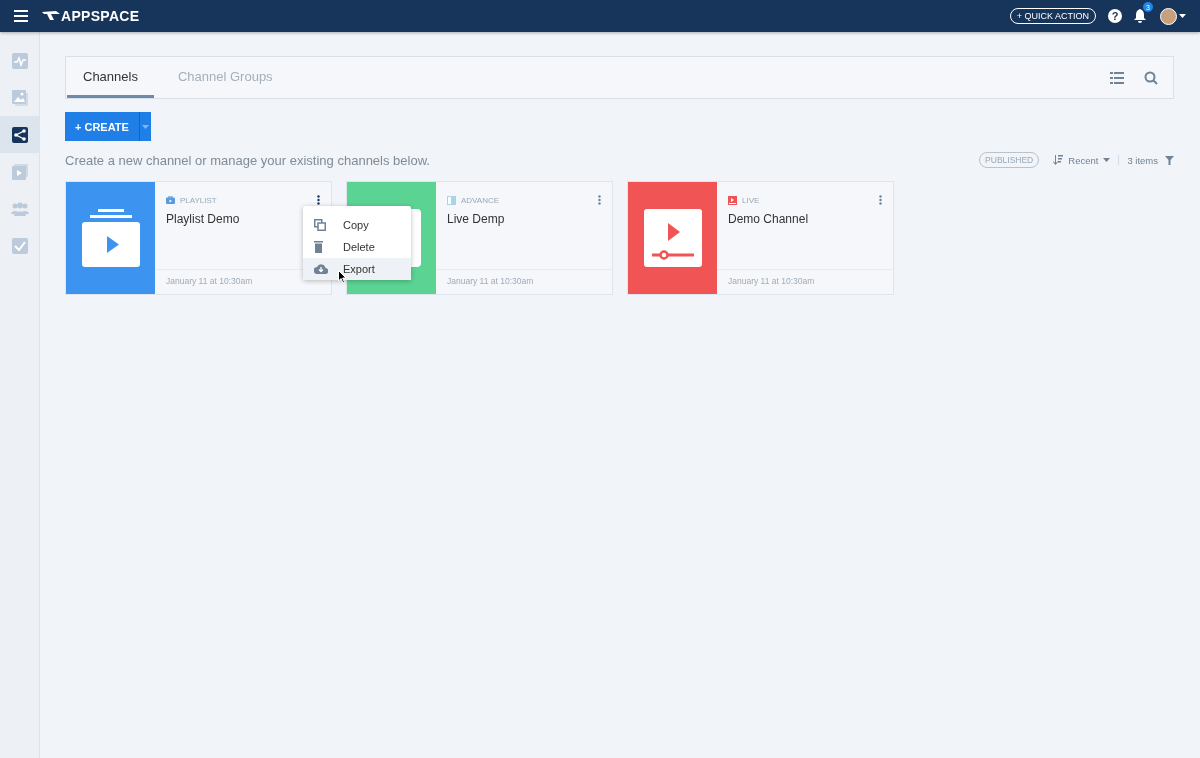 This screenshot has height=758, width=1200. What do you see at coordinates (19, 134) in the screenshot?
I see `share-nodes-icon` at bounding box center [19, 134].